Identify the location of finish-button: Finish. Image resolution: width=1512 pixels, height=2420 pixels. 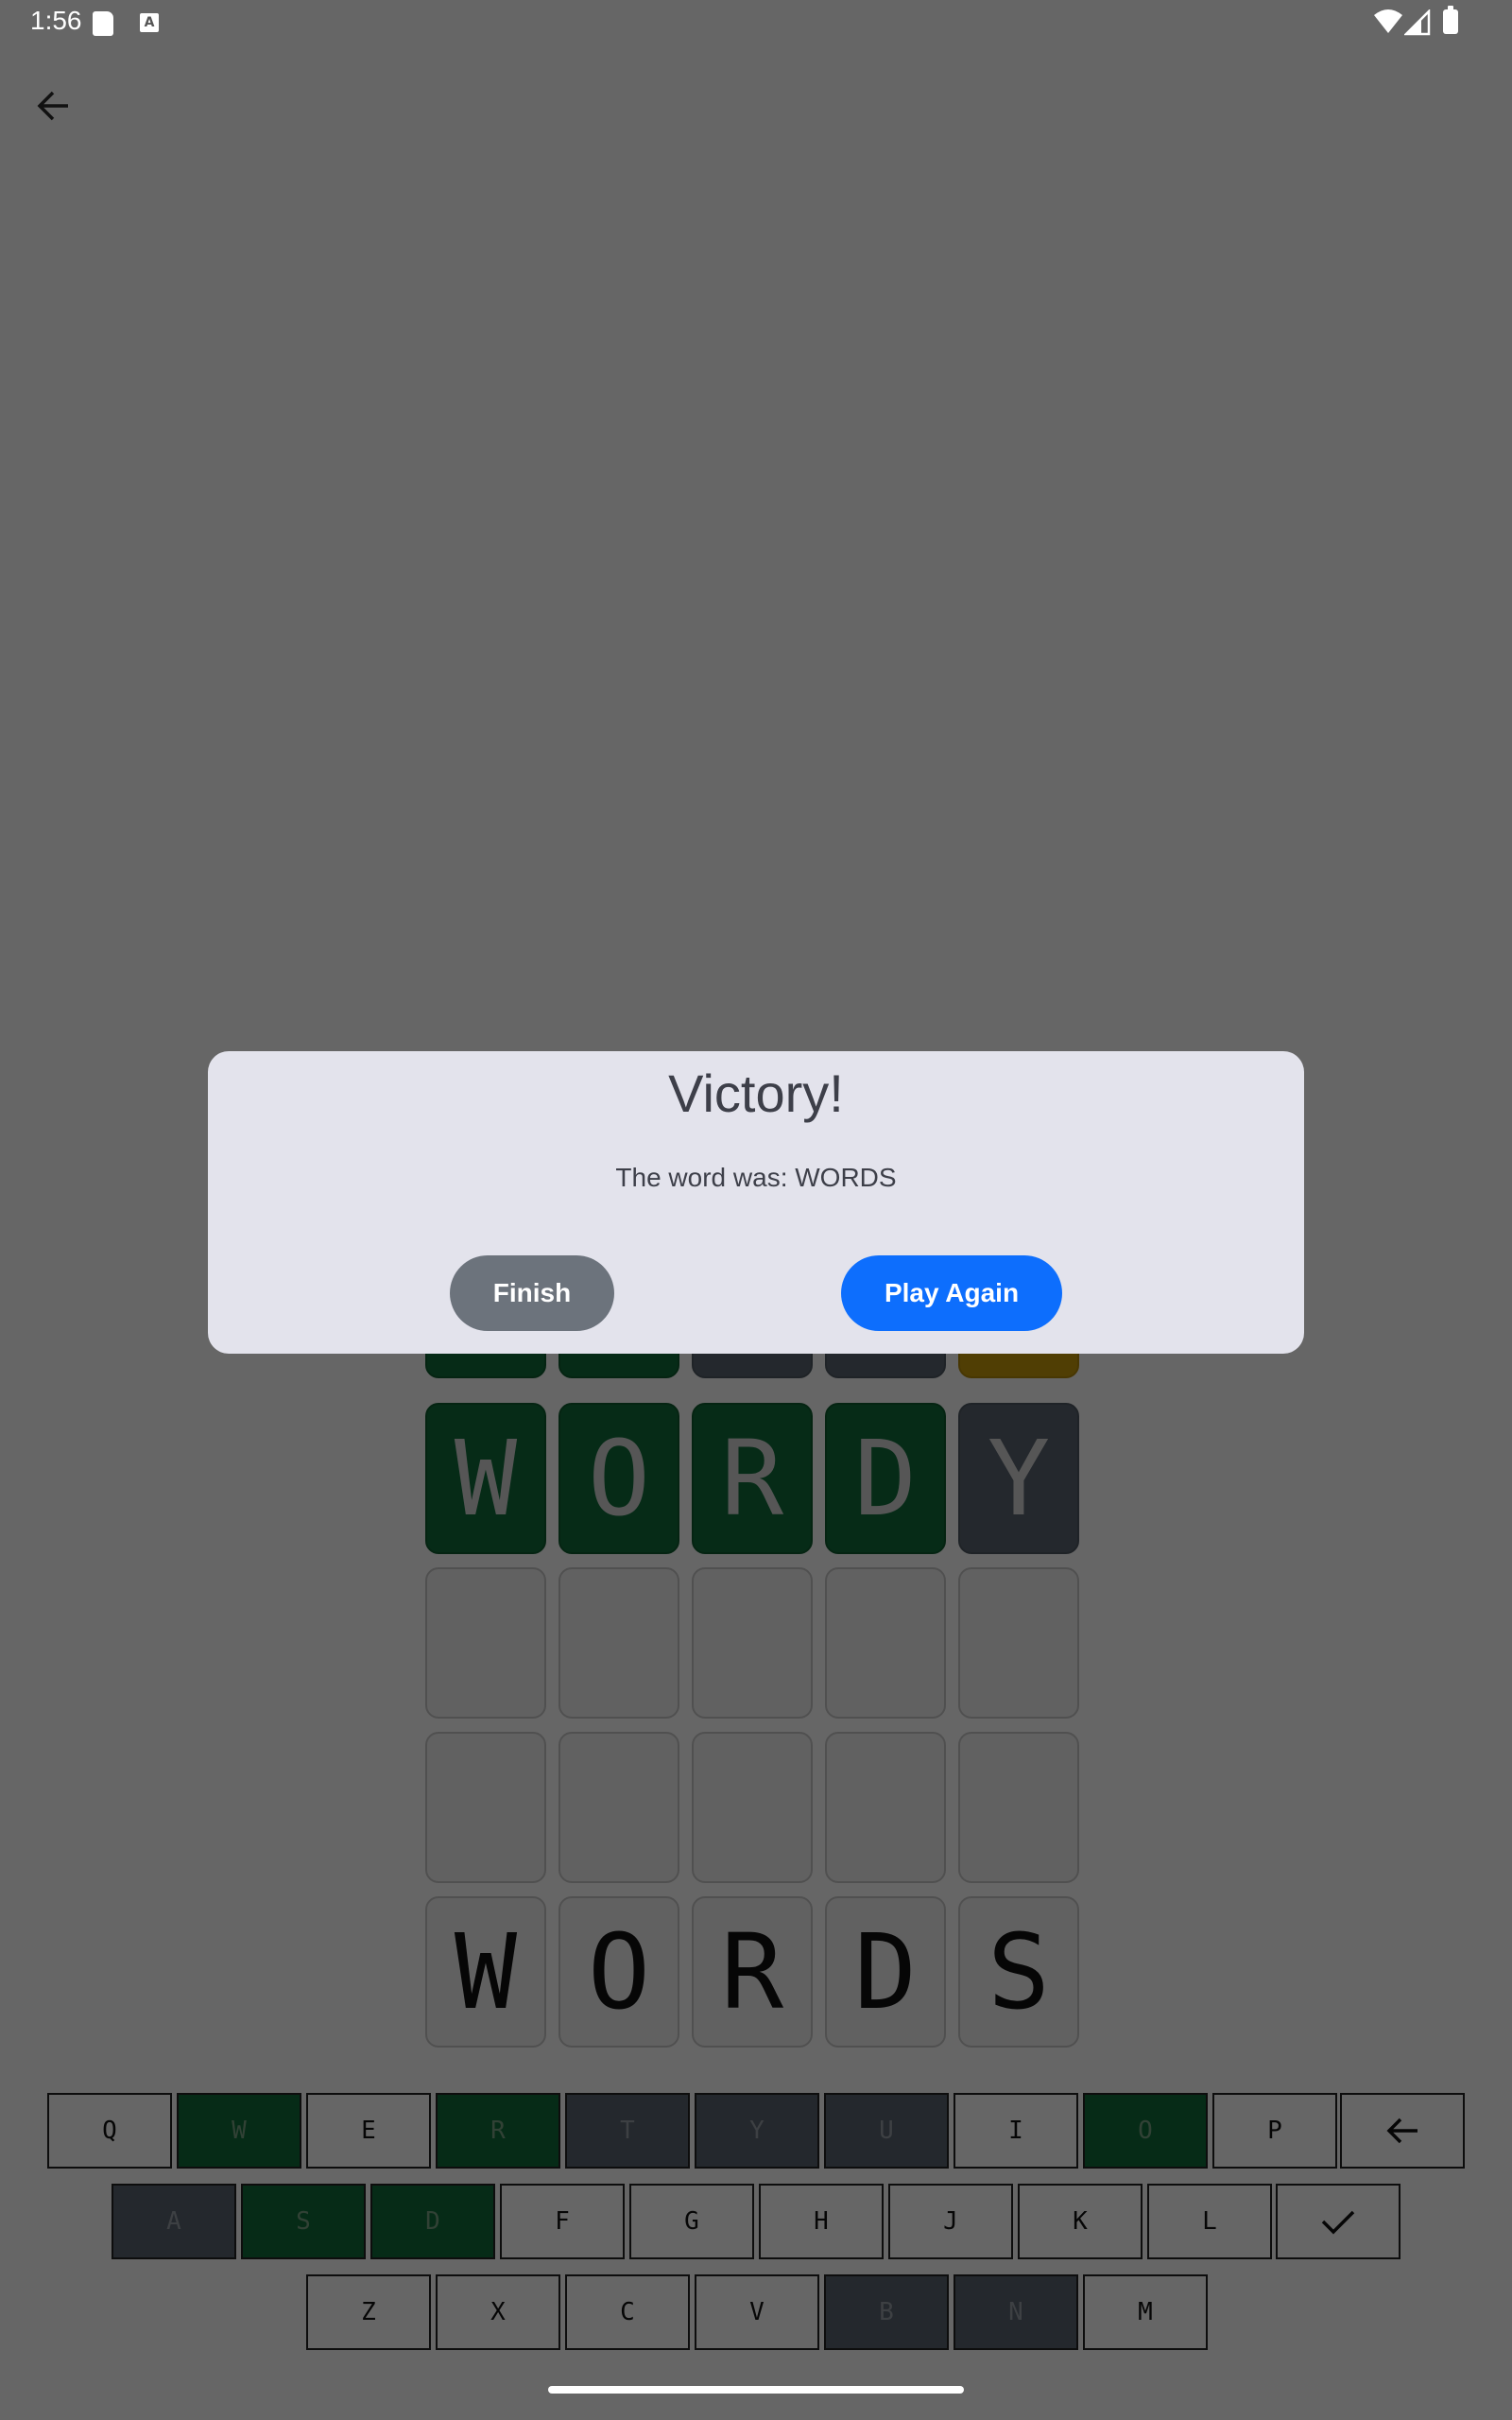
(532, 1293).